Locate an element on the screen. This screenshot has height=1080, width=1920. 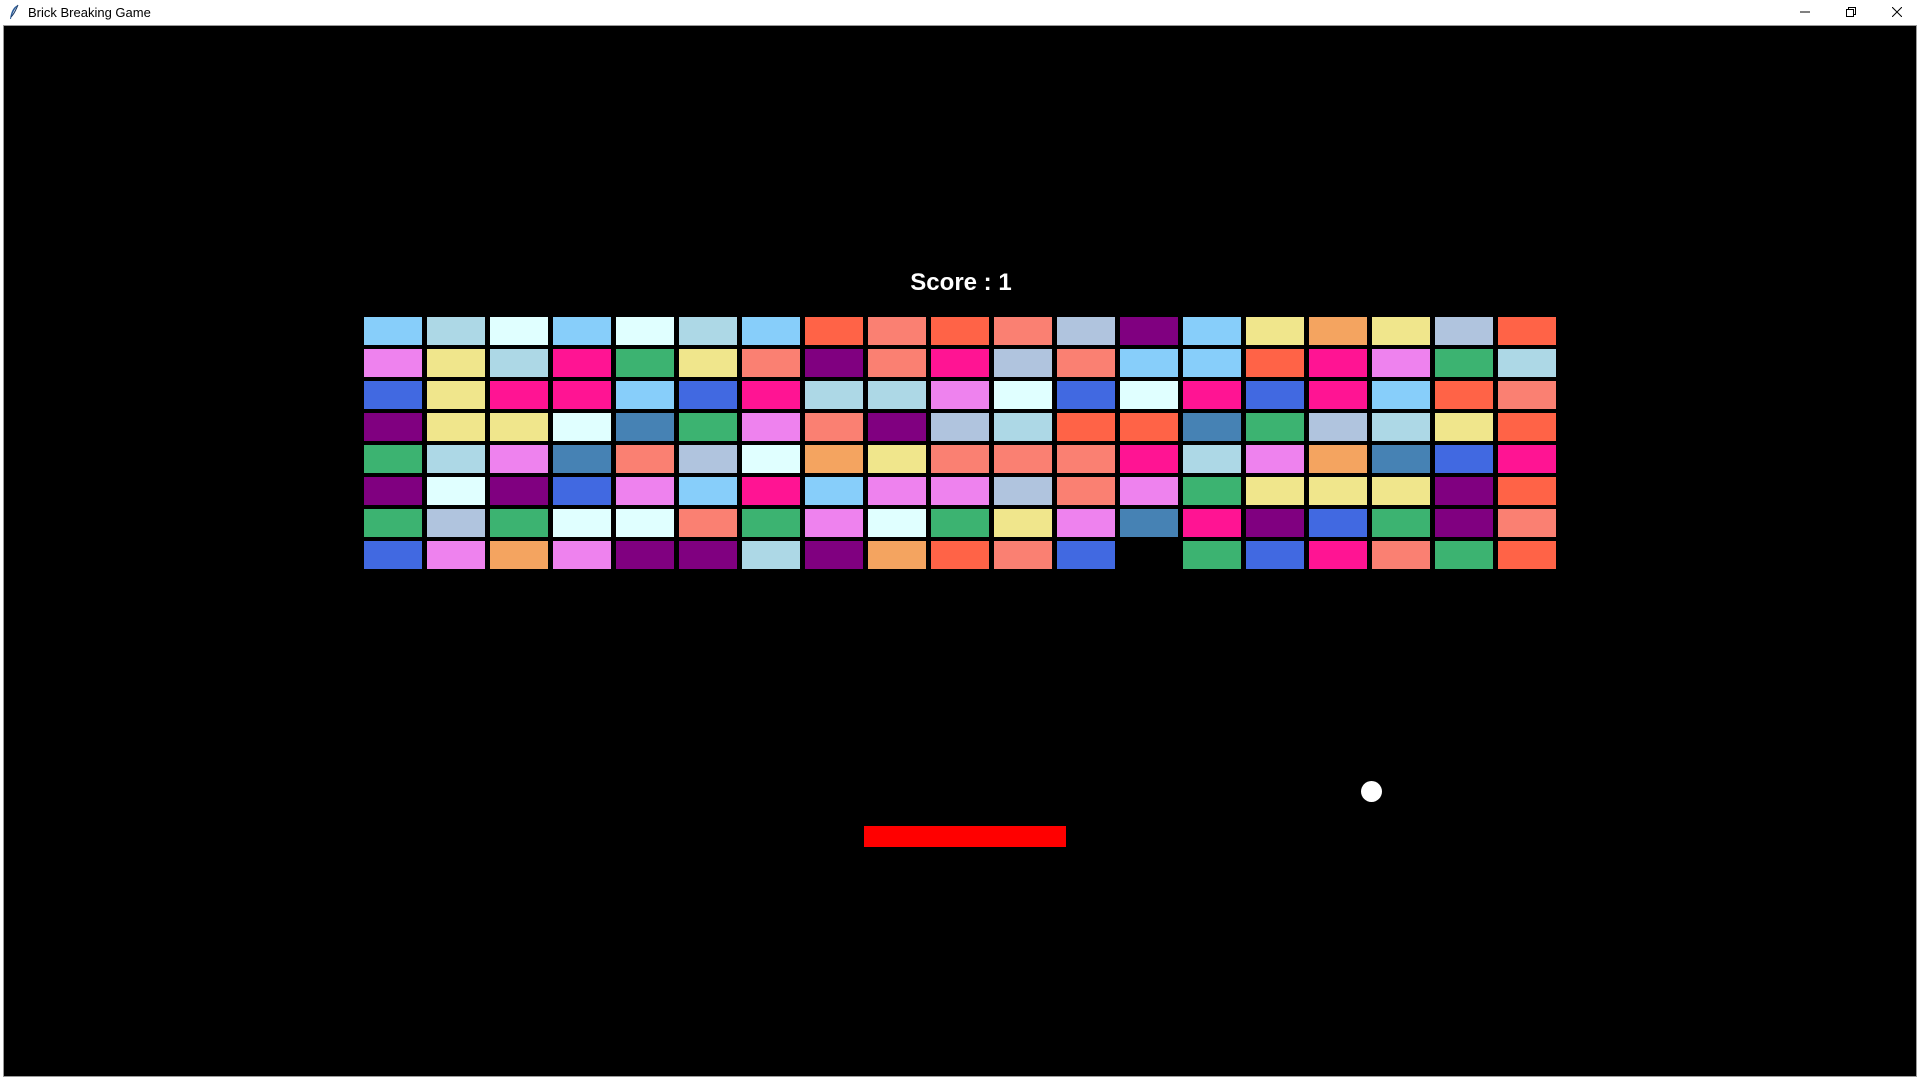
restore-button is located at coordinates (1851, 12).